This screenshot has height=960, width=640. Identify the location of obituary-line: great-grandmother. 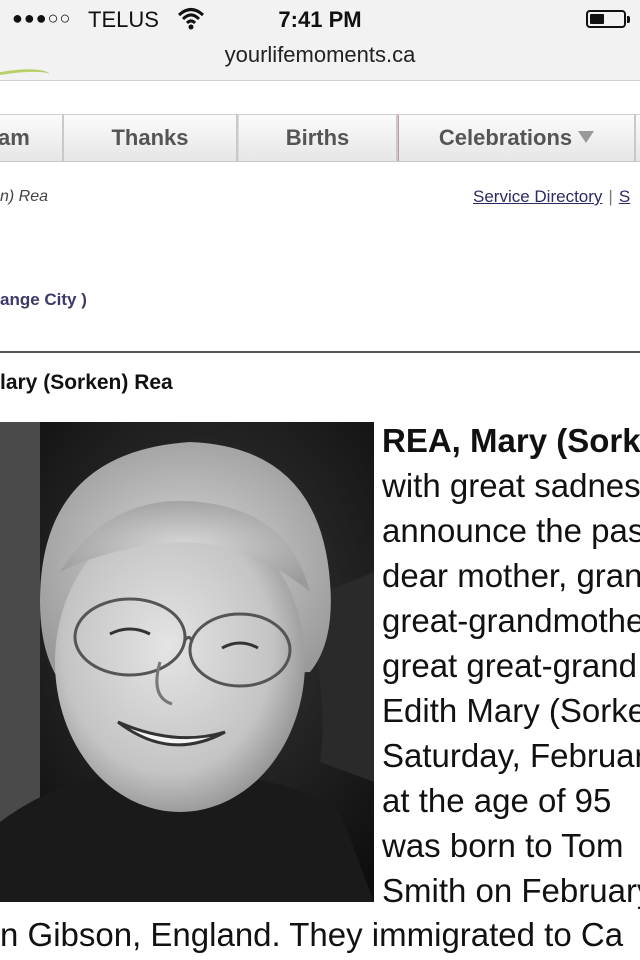
(511, 620).